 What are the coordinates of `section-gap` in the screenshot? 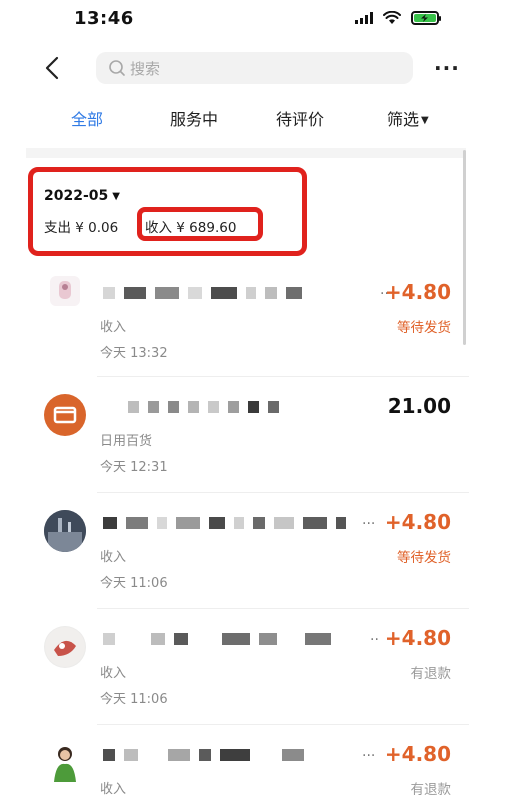 It's located at (246, 153).